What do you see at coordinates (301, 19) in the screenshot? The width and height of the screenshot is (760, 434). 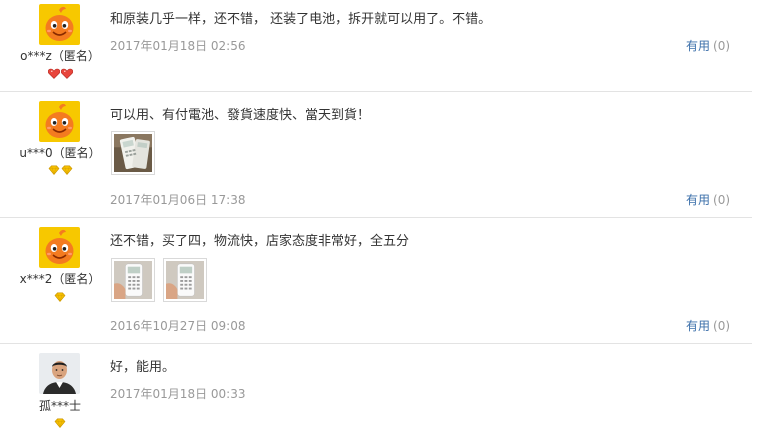 I see `review-text: 和原装几乎一样，还不错， 还装了电池，拆开就可以用了。不错。` at bounding box center [301, 19].